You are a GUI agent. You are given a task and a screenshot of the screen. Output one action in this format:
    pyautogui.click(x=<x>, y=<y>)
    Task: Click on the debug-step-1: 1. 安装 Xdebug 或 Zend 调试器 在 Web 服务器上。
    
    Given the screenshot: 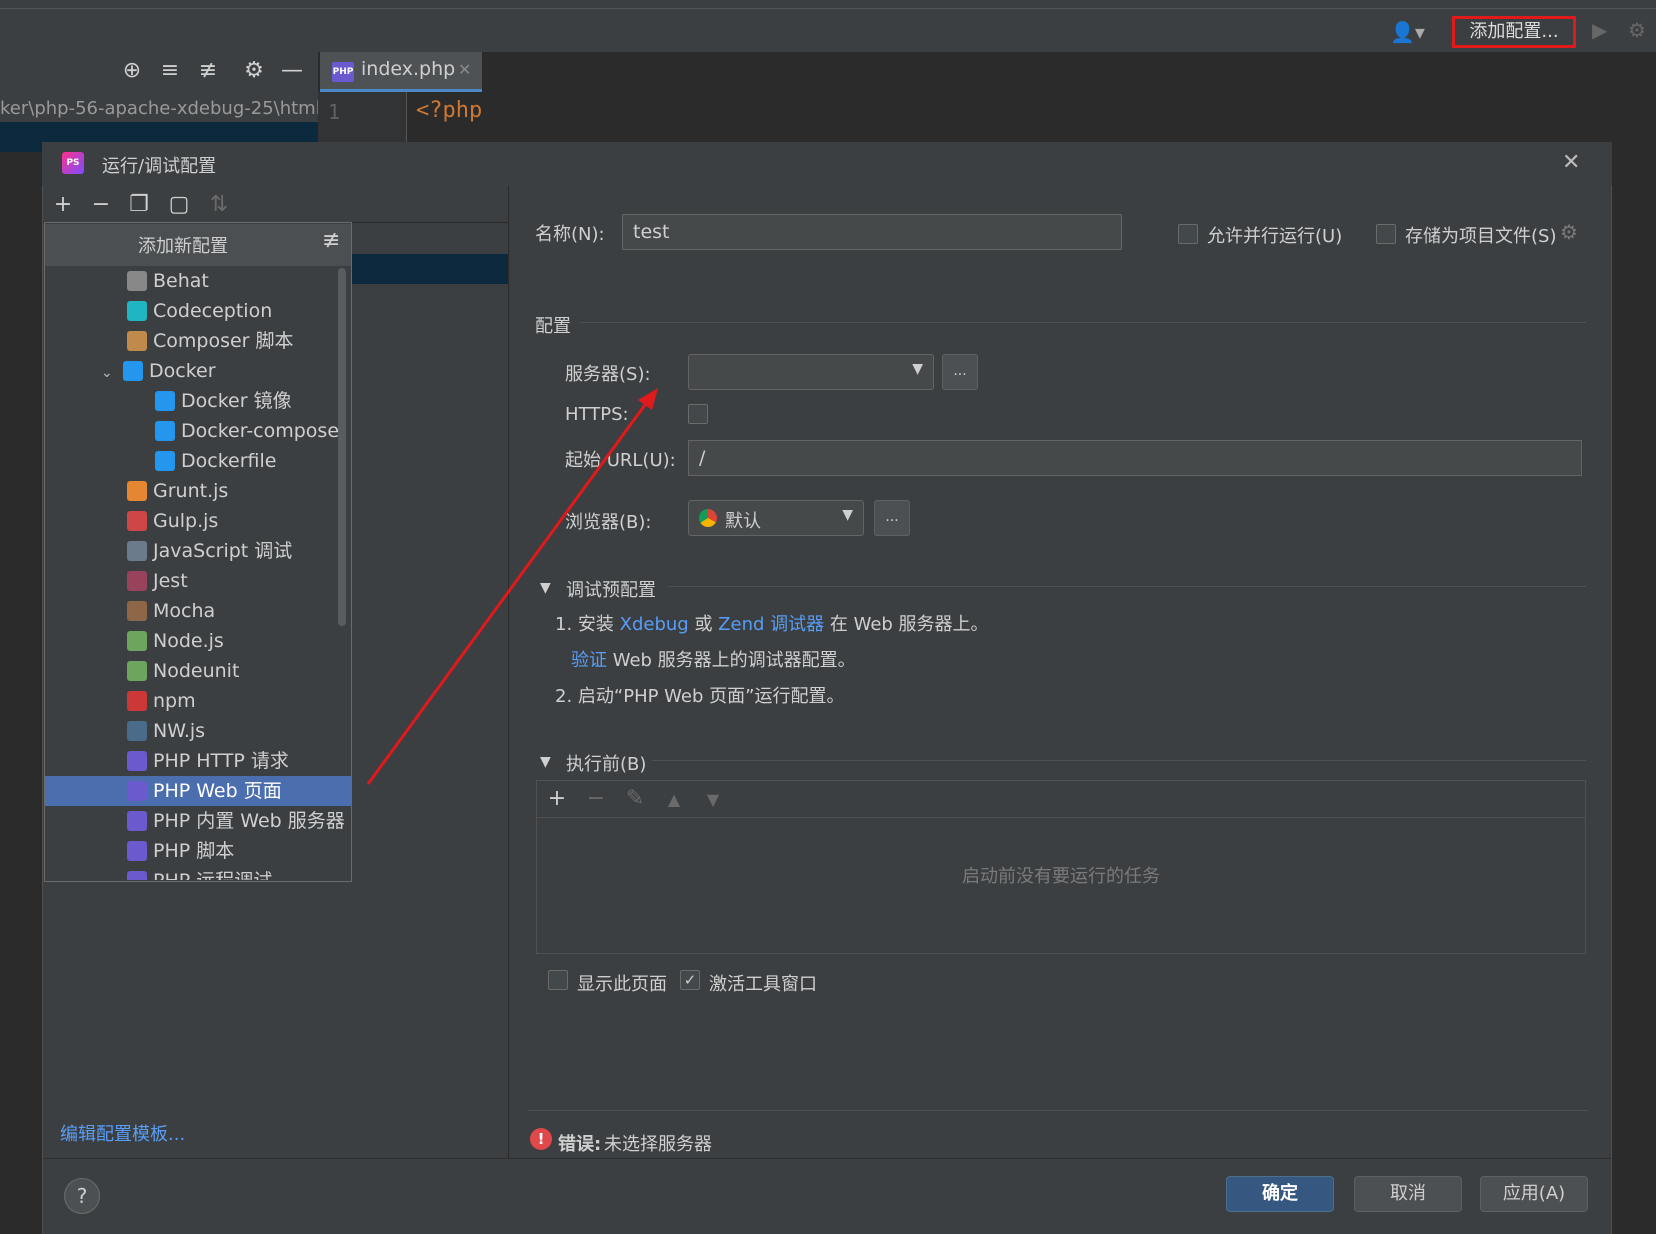 What is the action you would take?
    pyautogui.click(x=772, y=623)
    